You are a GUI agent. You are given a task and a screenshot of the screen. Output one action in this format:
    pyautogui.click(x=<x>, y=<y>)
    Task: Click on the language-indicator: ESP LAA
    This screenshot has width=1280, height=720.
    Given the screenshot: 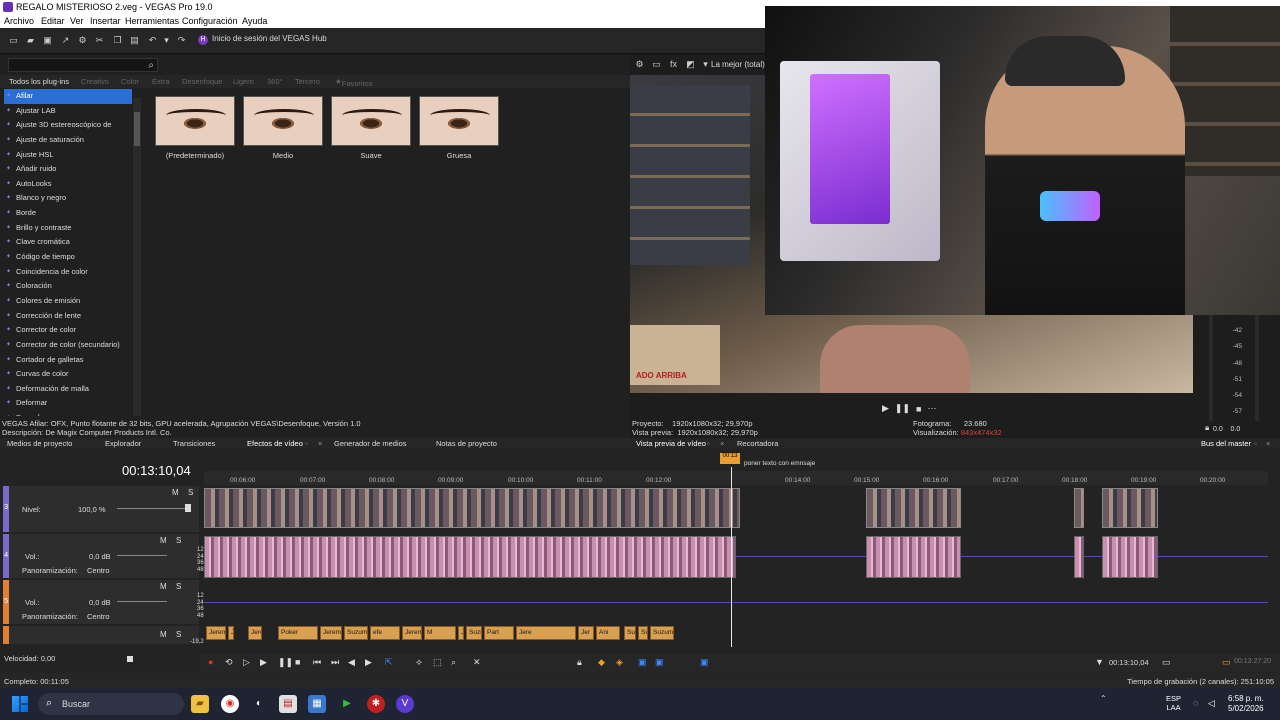 What is the action you would take?
    pyautogui.click(x=1173, y=703)
    